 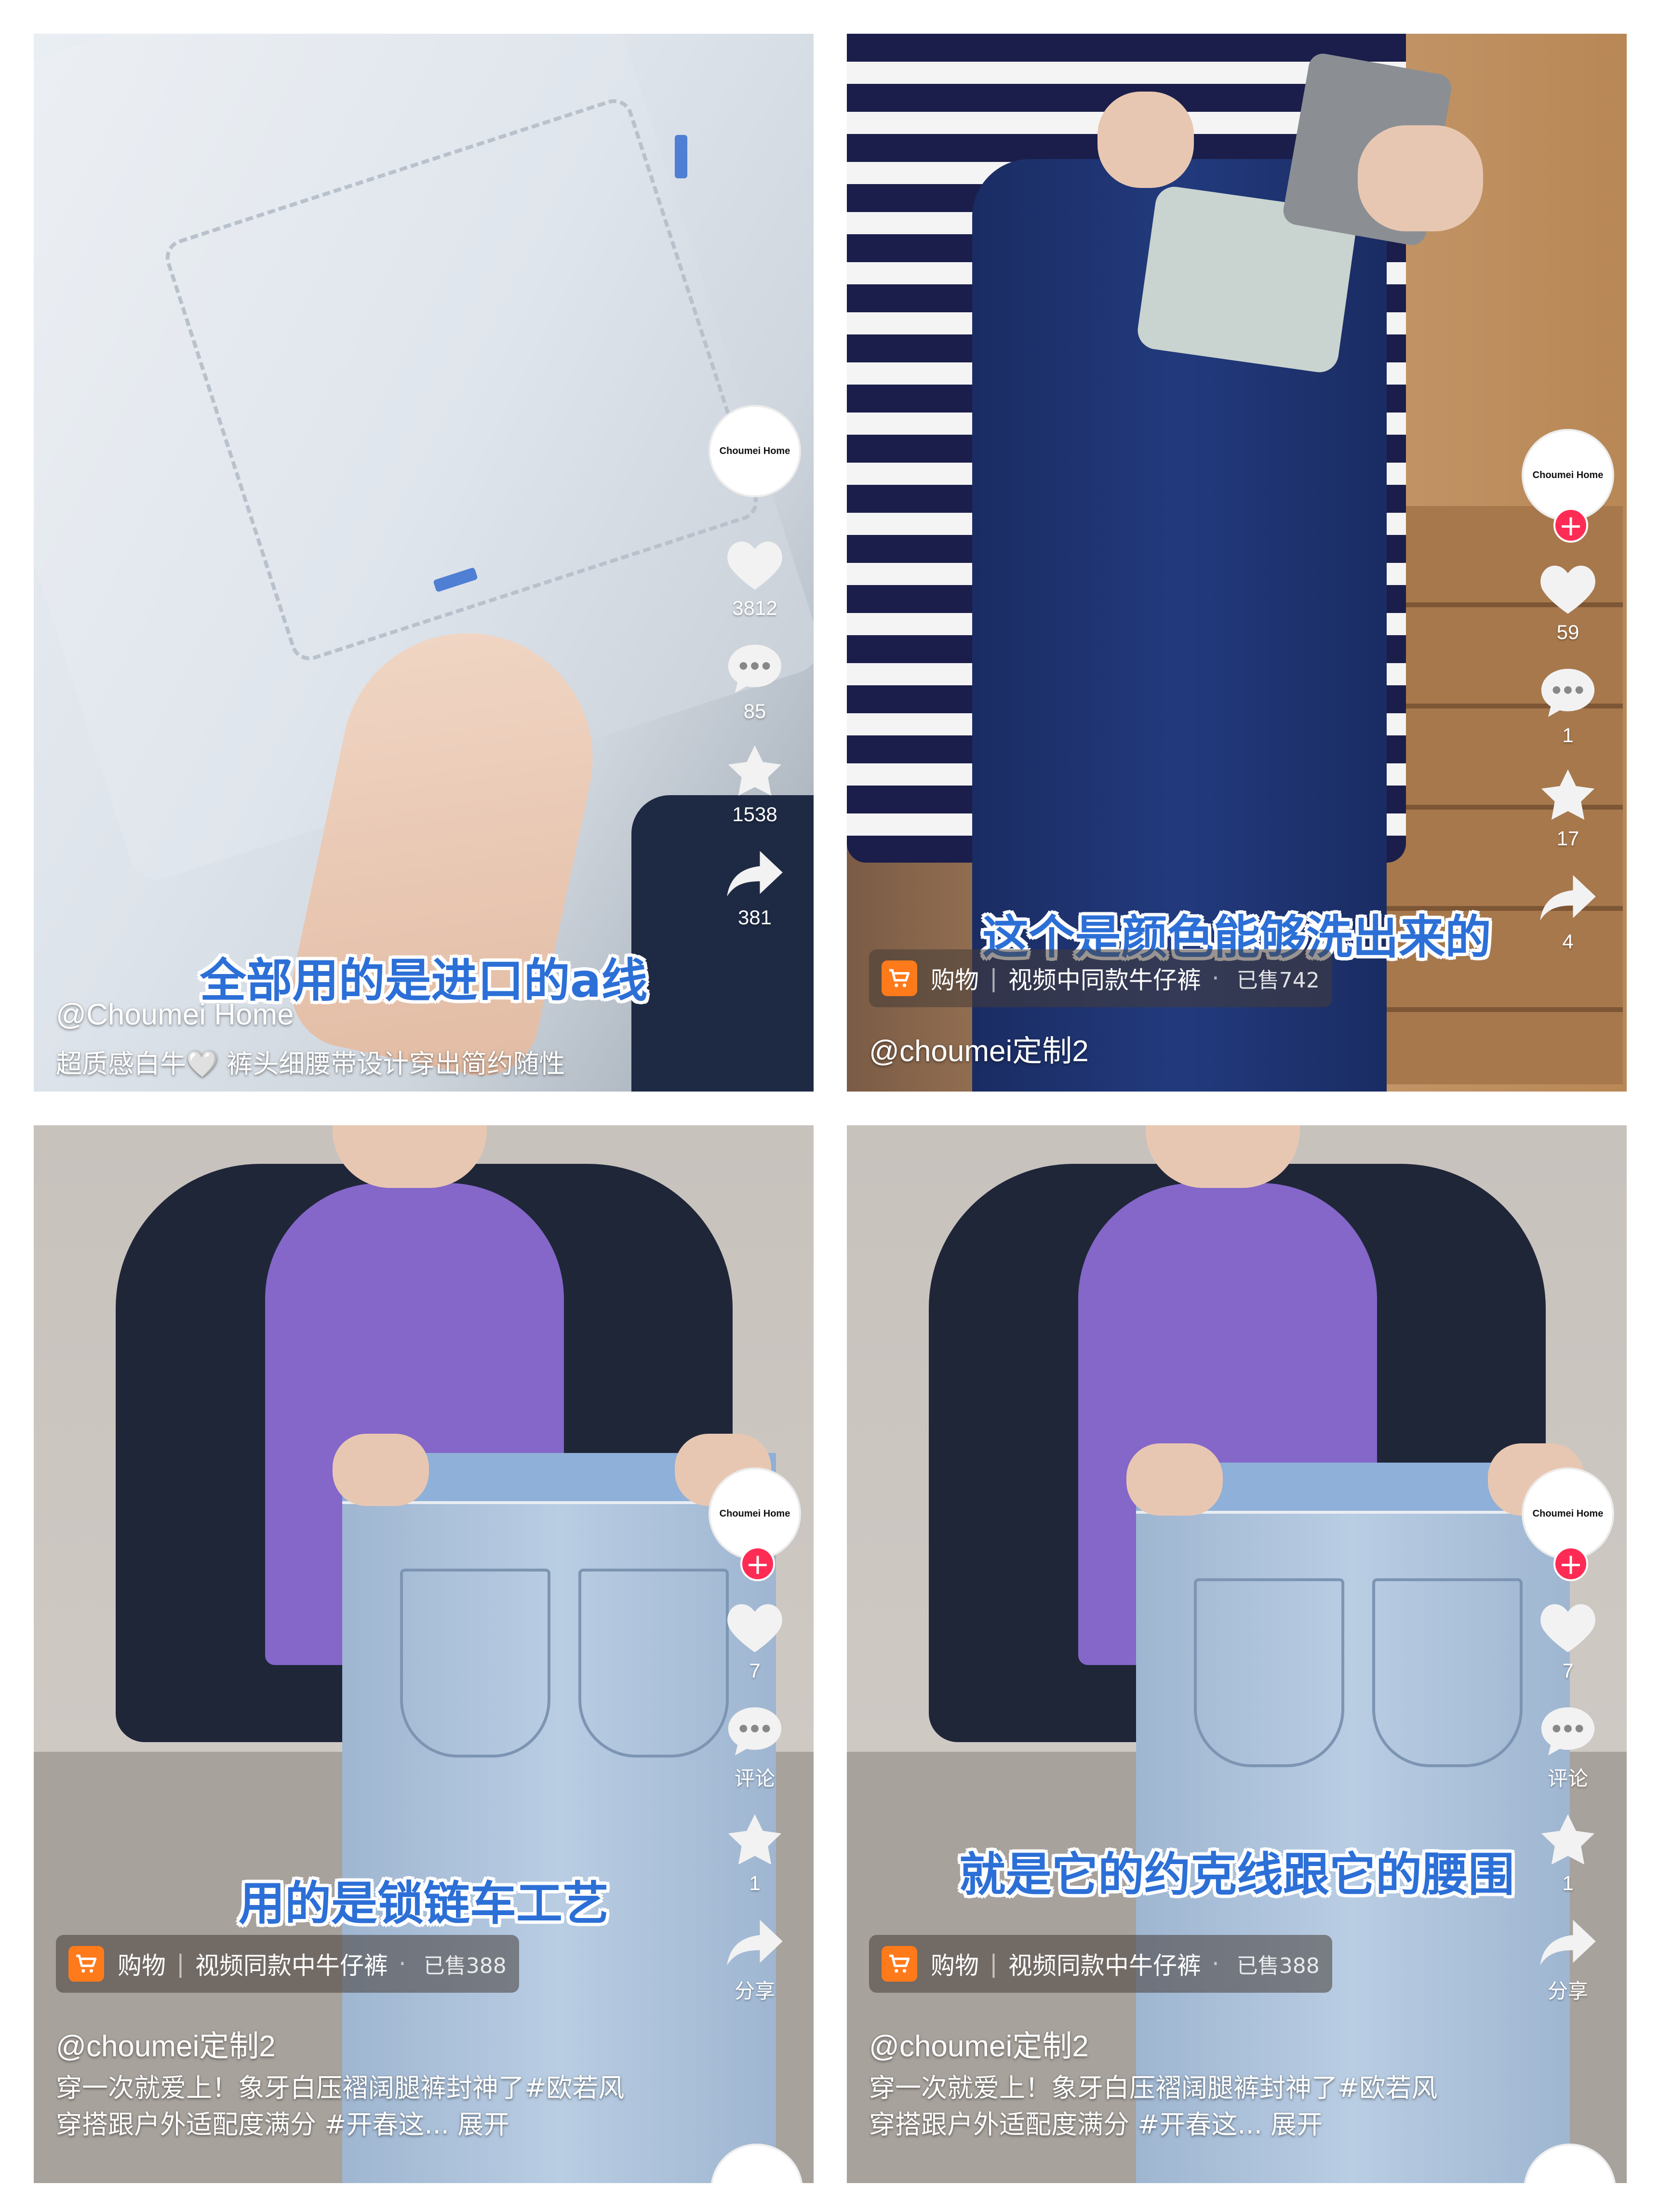 I want to click on subtitle-caption: 就是它的约克线跟它的腰围, so click(x=1236, y=1875).